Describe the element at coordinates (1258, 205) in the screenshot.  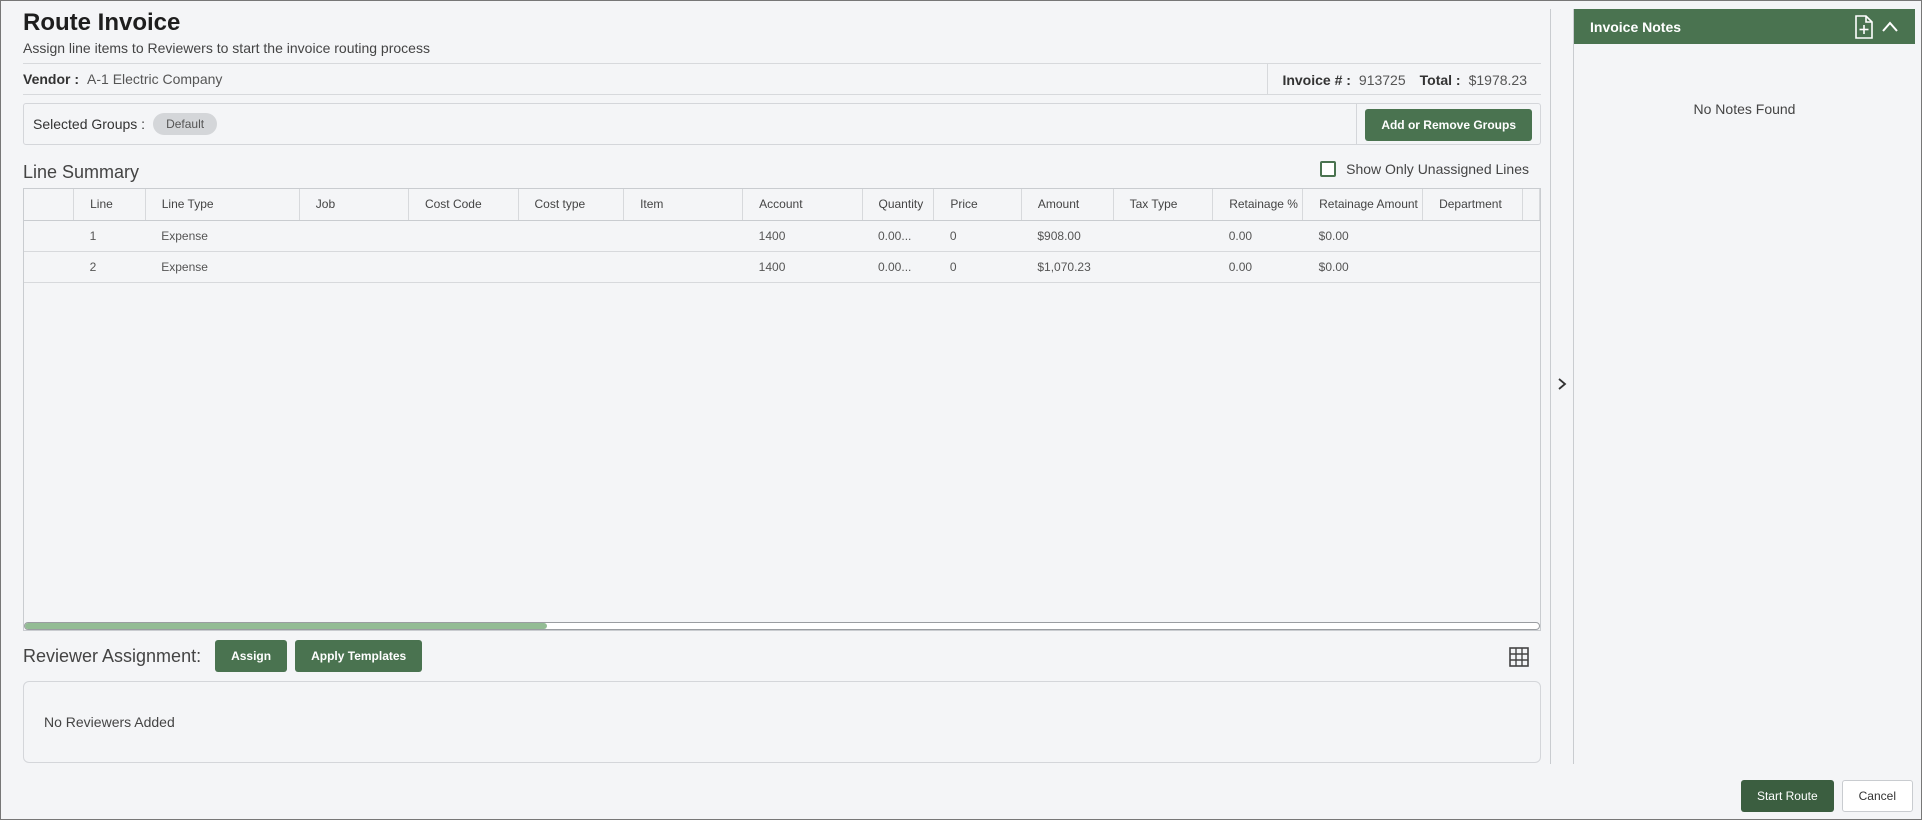
I see `col-header-retainage-pct: Retainage %` at that location.